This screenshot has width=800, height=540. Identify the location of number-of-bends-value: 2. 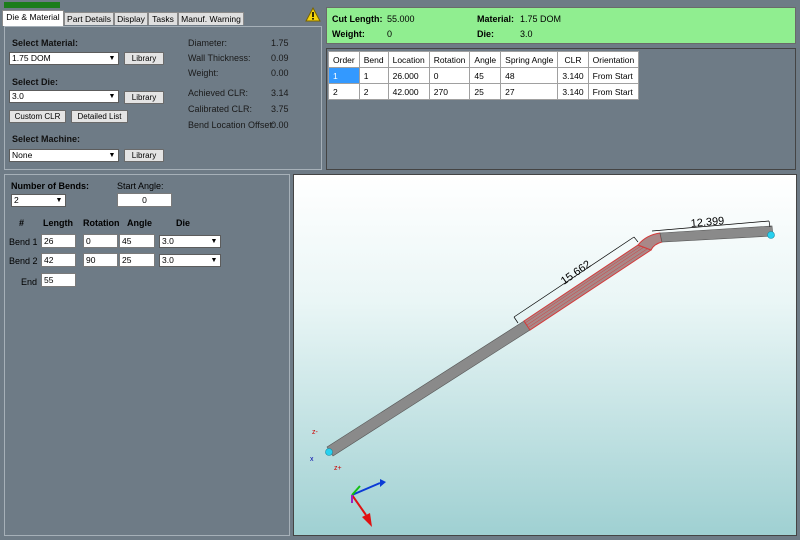
(16, 200).